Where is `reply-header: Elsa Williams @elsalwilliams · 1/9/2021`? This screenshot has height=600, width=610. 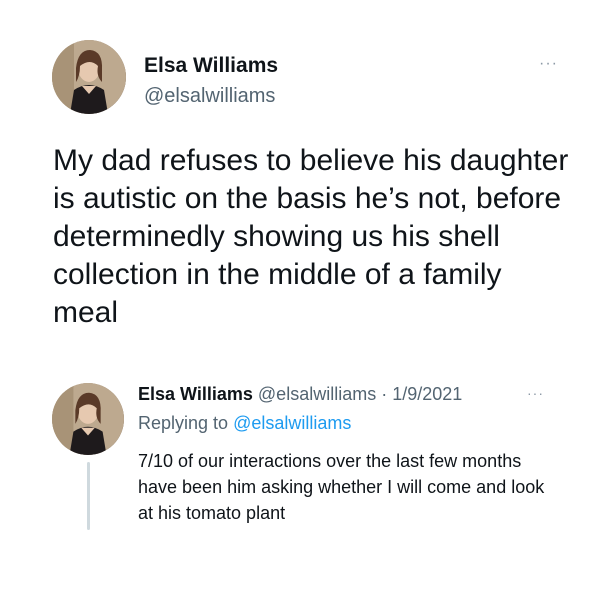
reply-header: Elsa Williams @elsalwilliams · 1/9/2021 is located at coordinates (300, 394).